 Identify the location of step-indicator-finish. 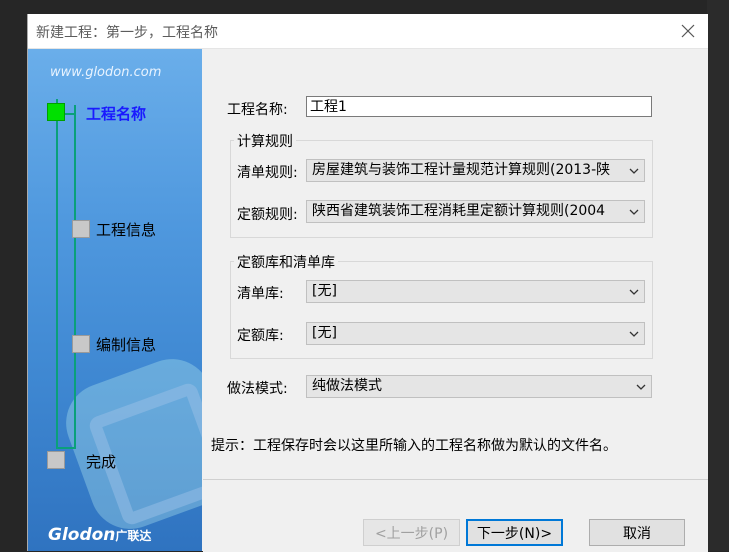
(56, 460).